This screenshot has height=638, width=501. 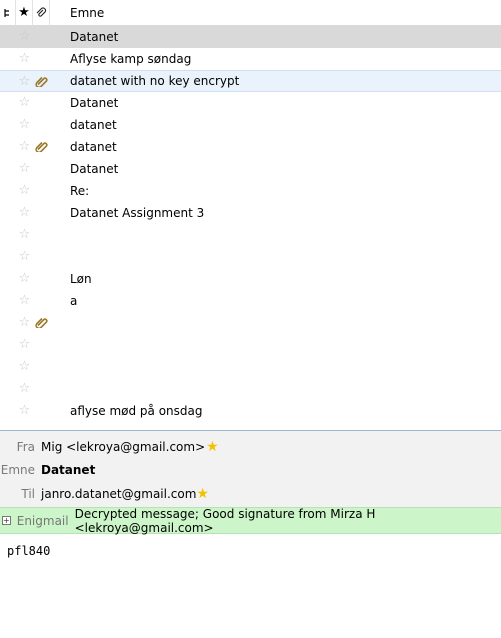 I want to click on attachment-column-header, so click(x=41, y=13).